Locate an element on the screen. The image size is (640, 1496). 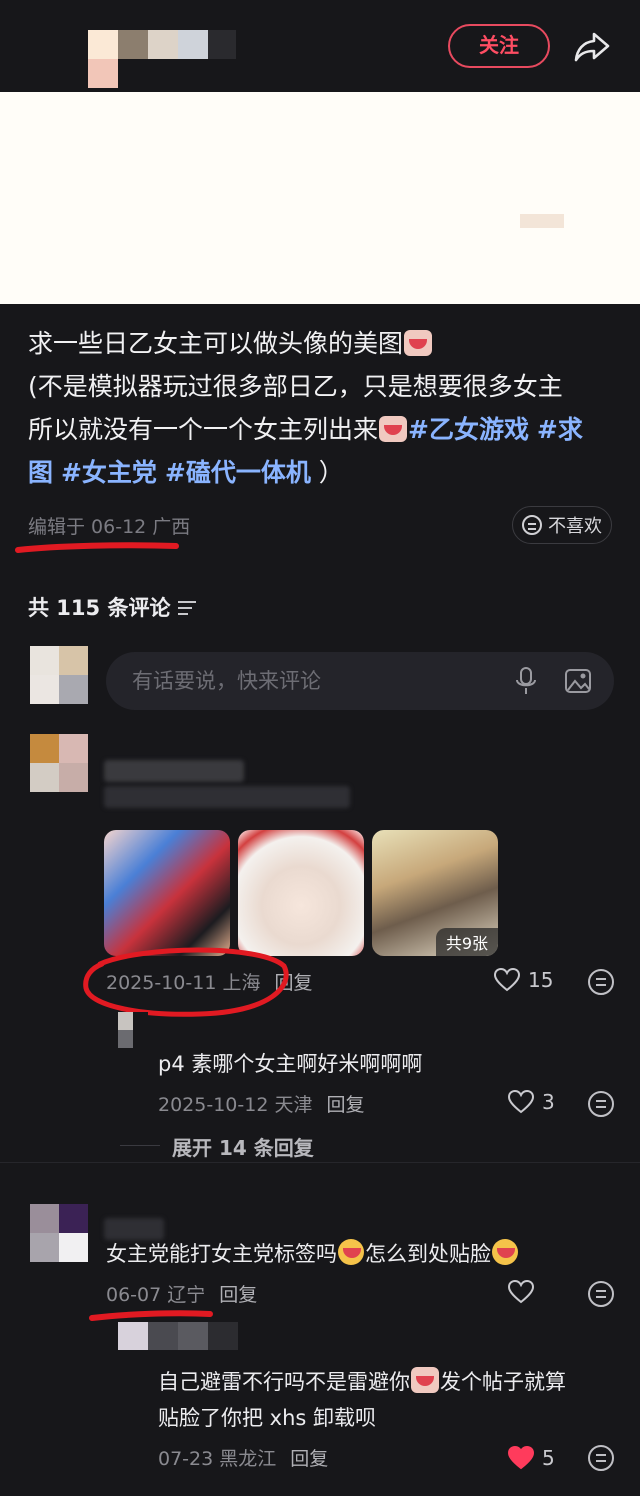
my-avatar is located at coordinates (59, 675).